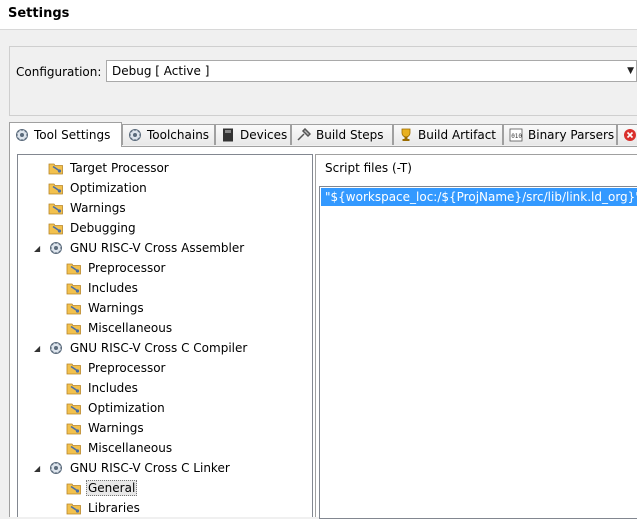 Image resolution: width=637 pixels, height=519 pixels. I want to click on toolchains-icon, so click(135, 135).